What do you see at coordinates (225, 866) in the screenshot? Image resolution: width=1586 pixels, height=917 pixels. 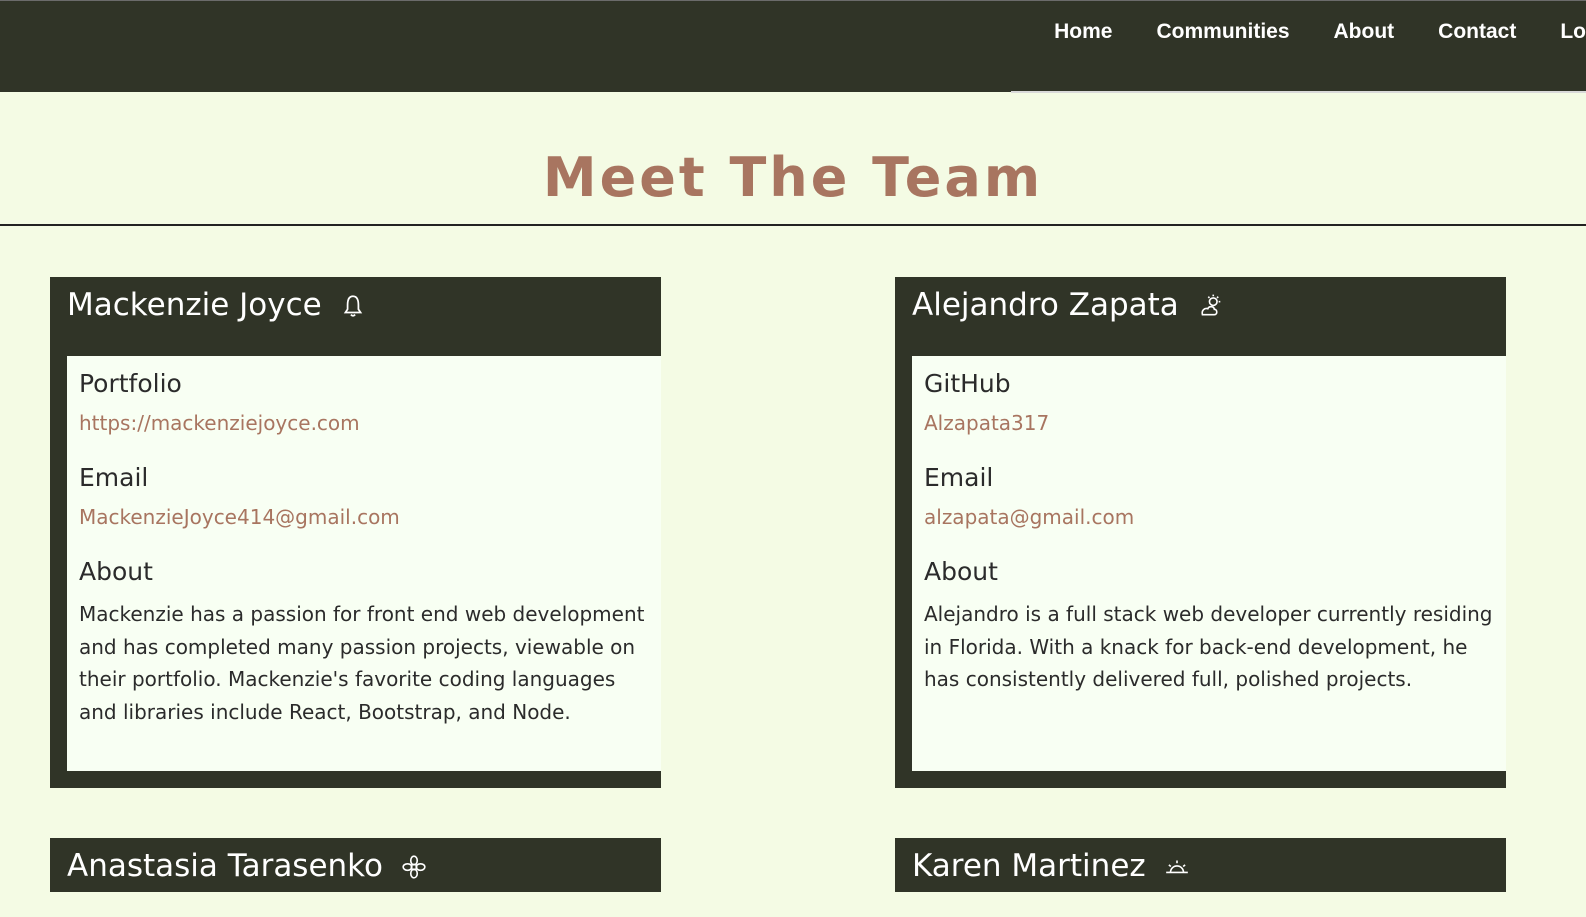 I see `member-name: Anastasia Tarasenko` at bounding box center [225, 866].